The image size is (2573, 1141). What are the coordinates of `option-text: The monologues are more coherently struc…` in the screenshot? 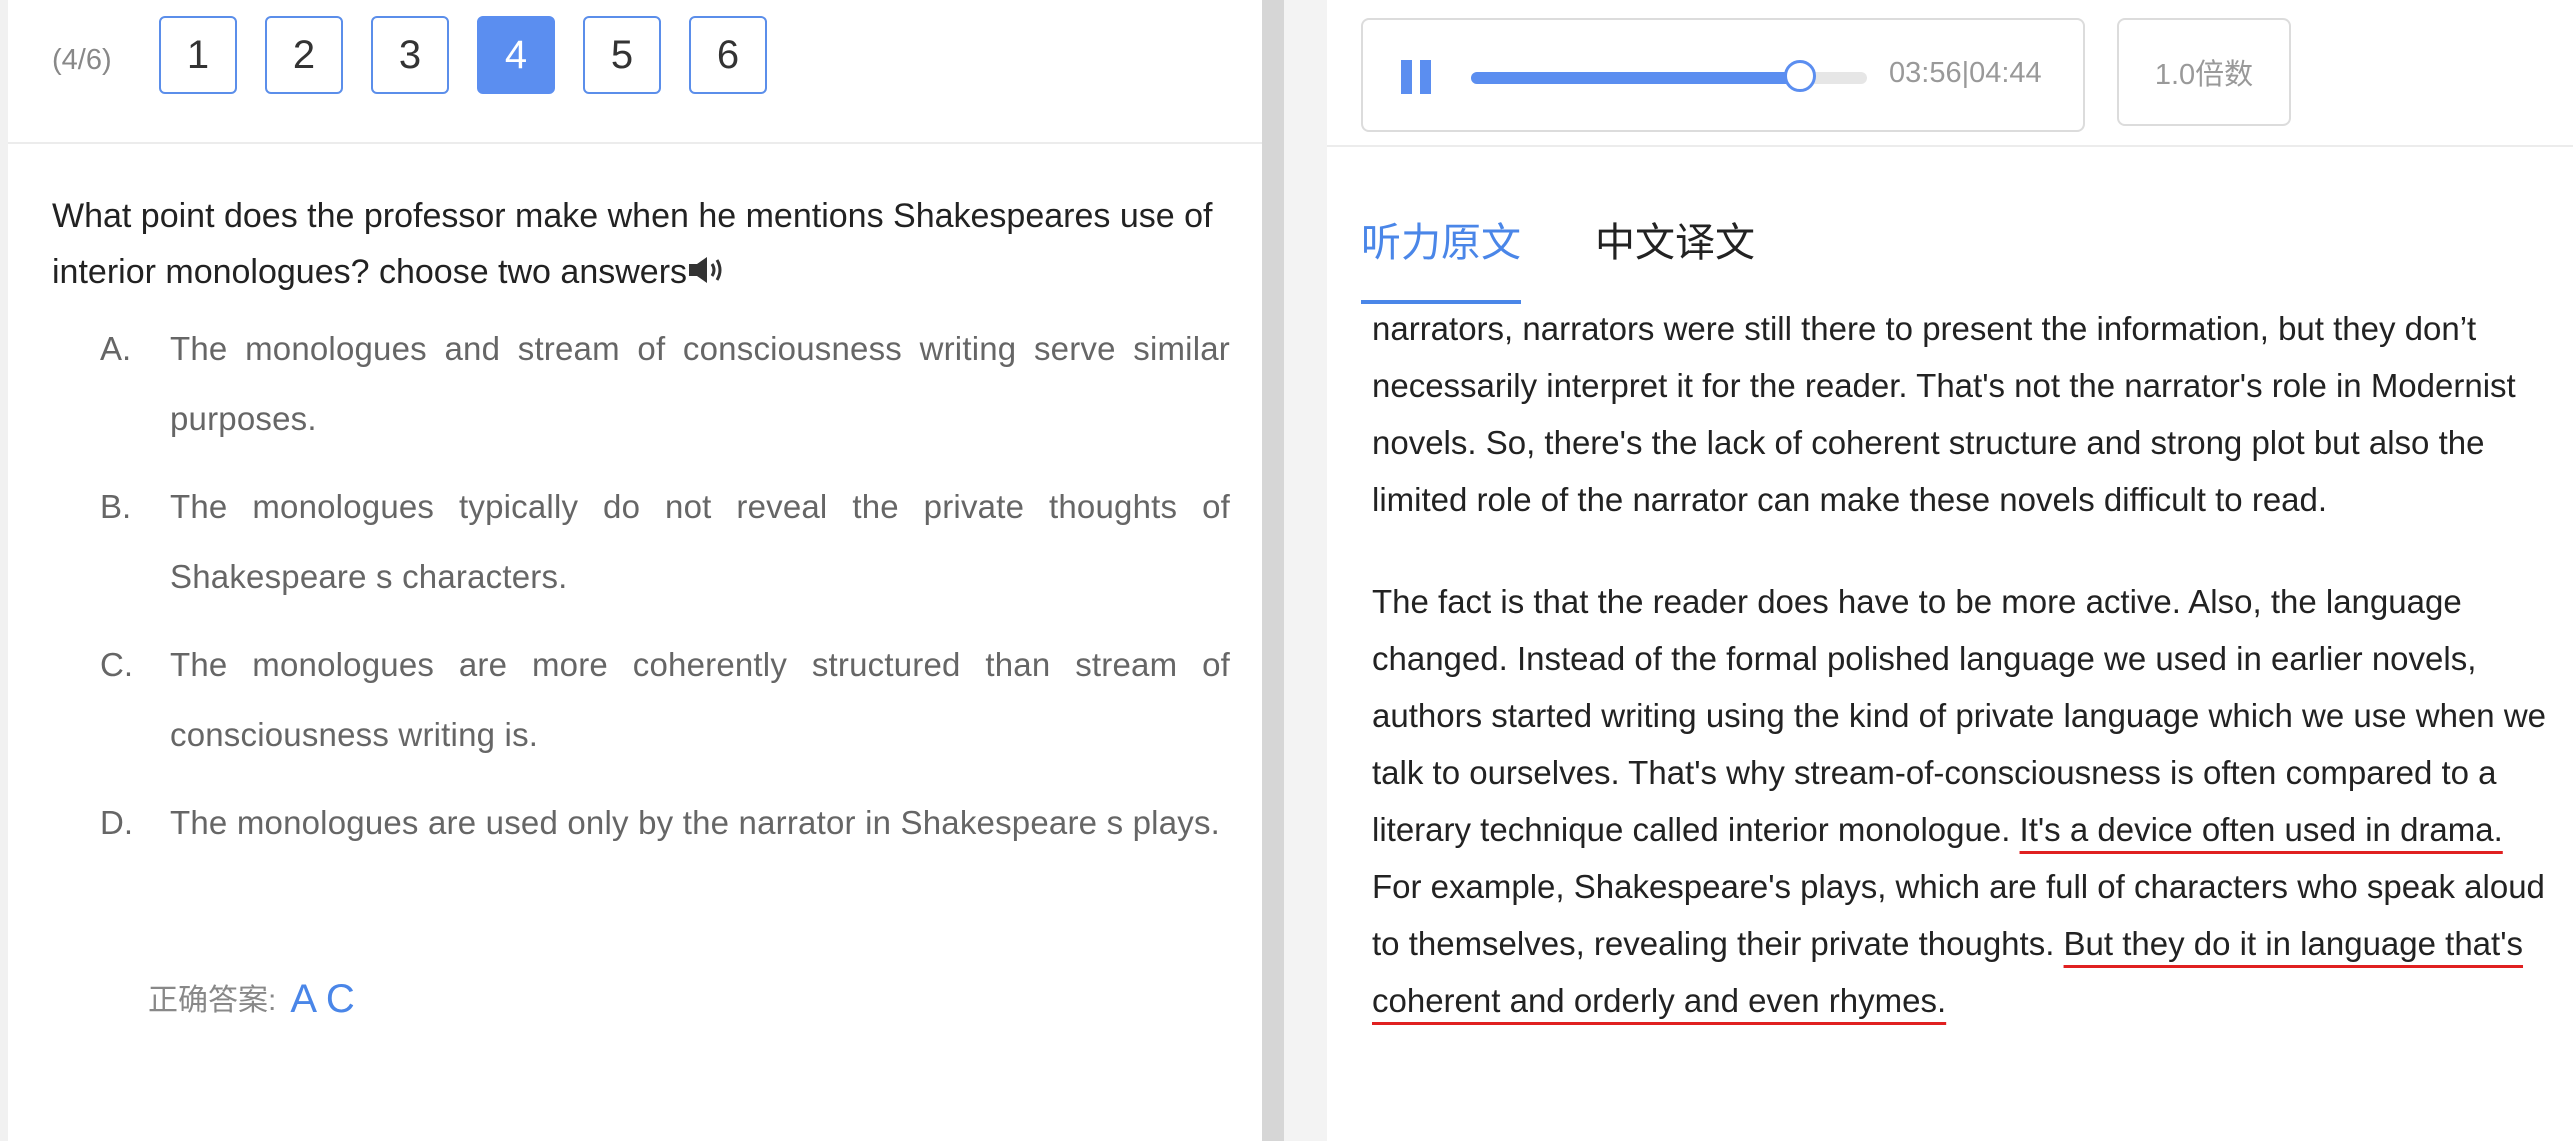 It's located at (700, 699).